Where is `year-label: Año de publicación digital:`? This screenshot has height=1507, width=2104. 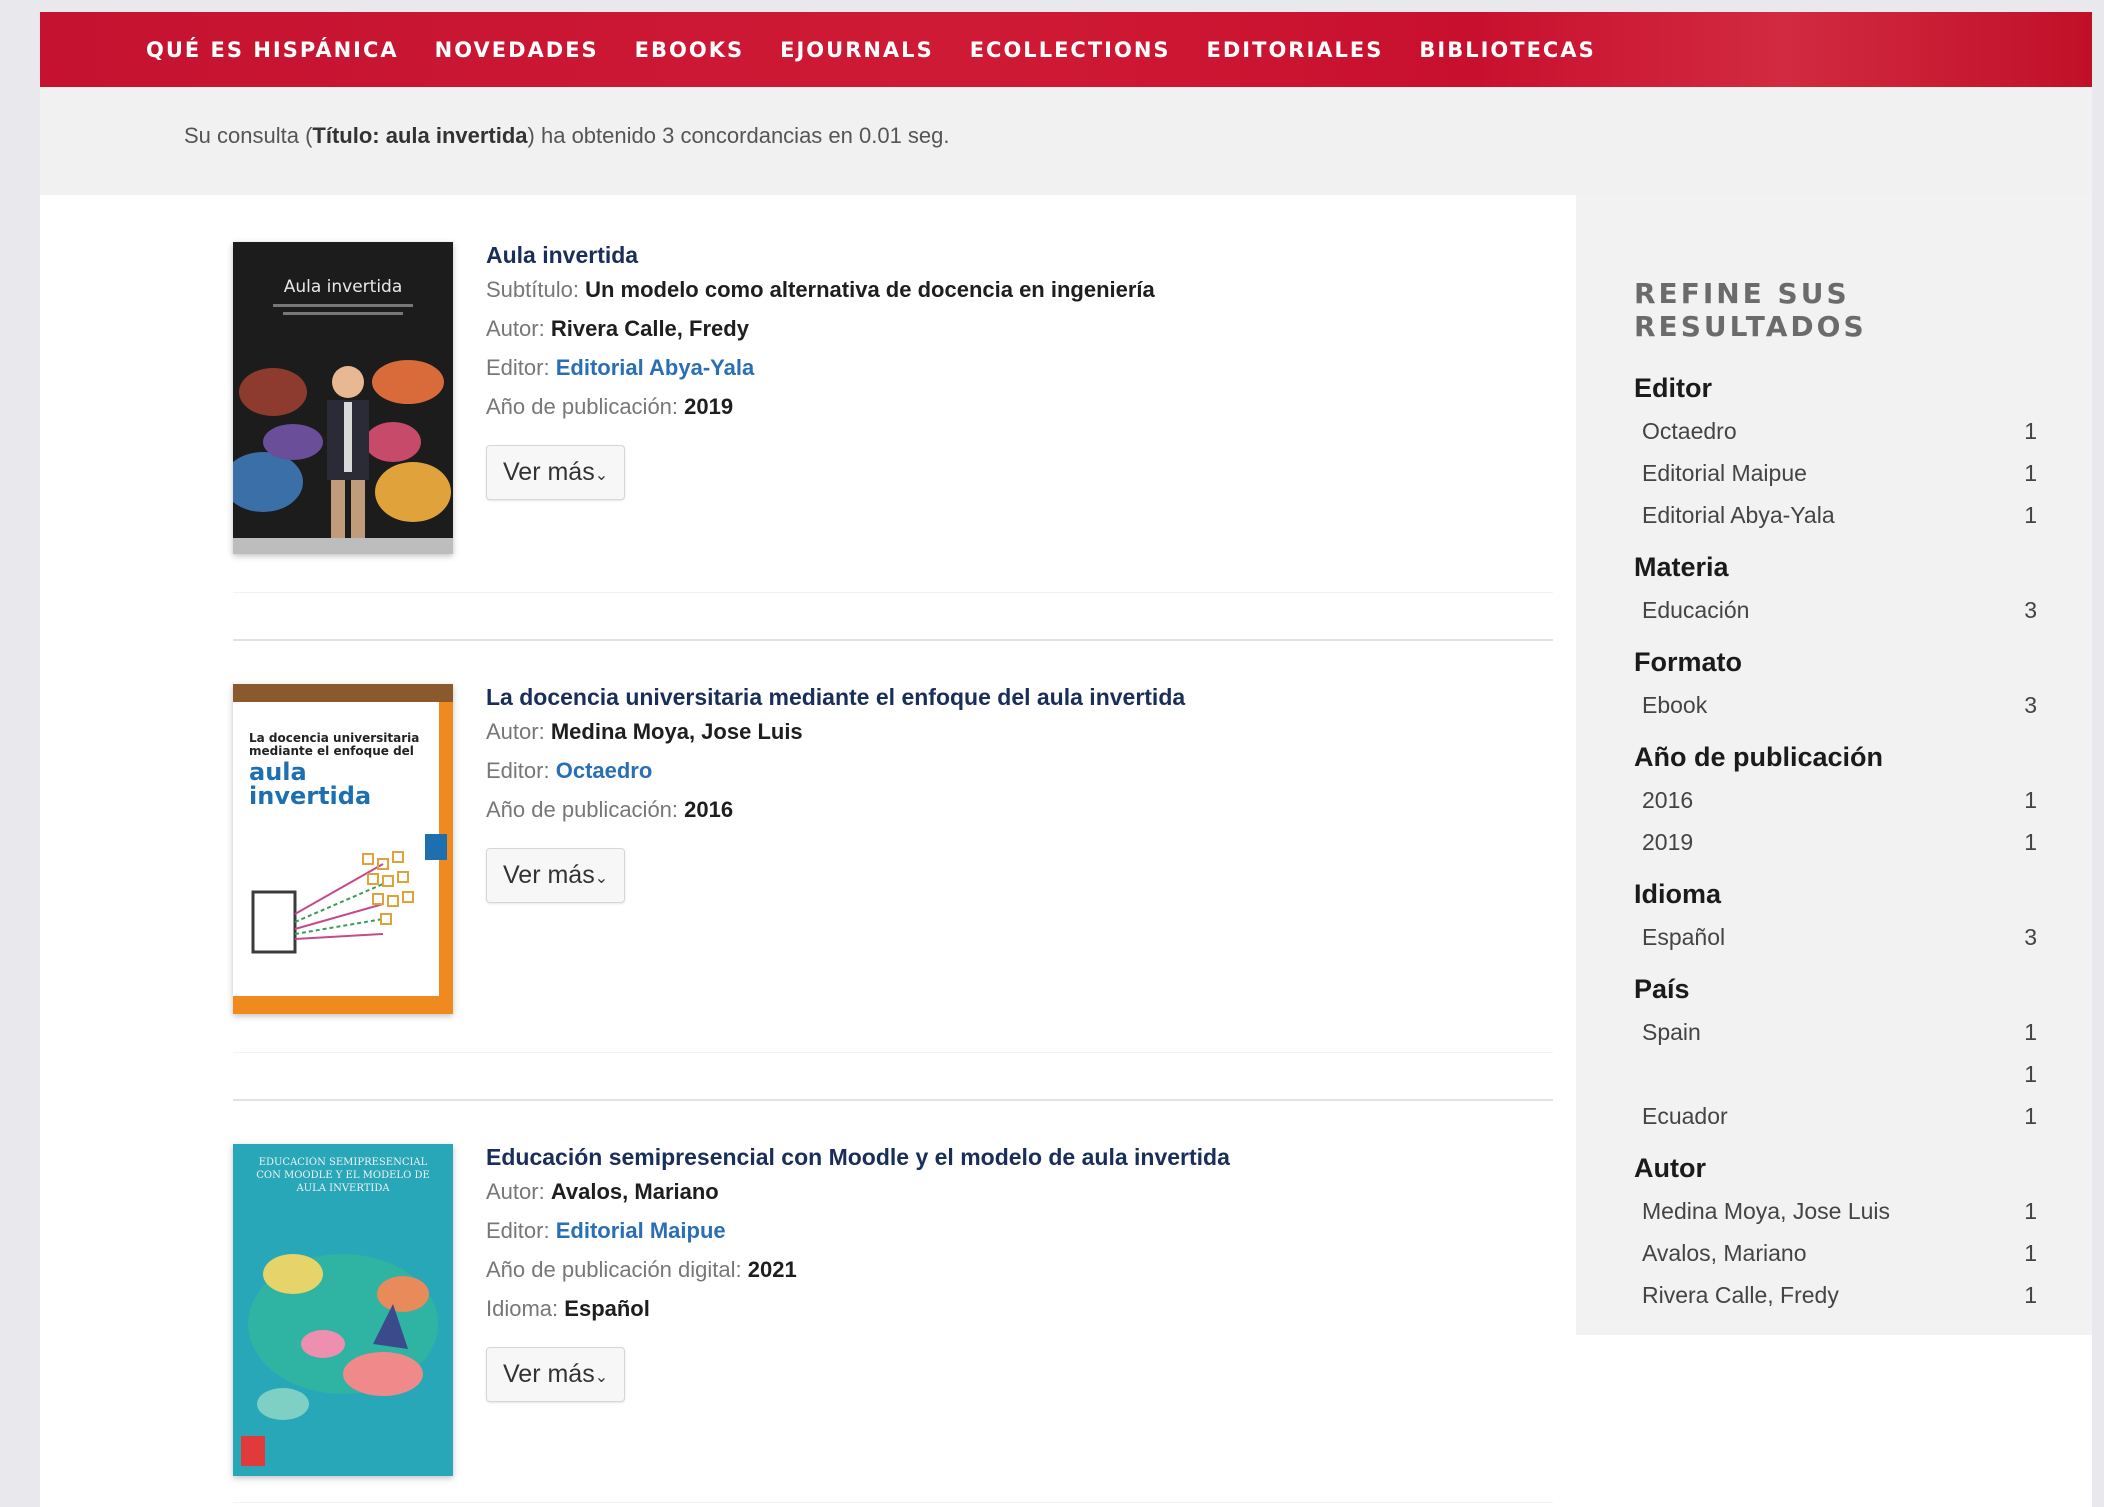 year-label: Año de publicación digital: is located at coordinates (614, 1269).